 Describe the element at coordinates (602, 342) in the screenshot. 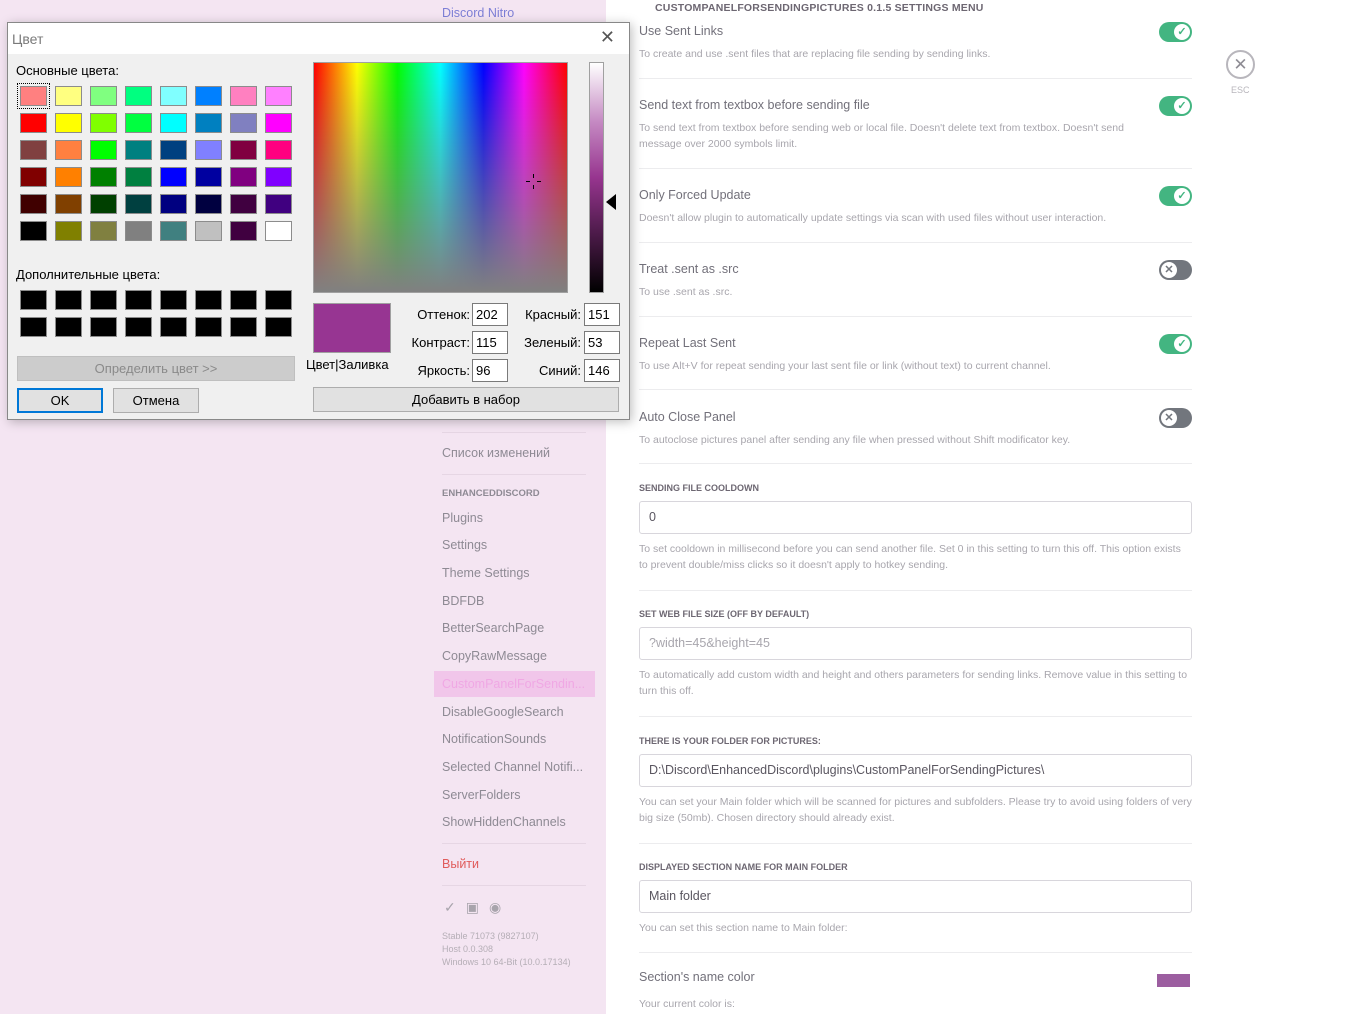

I see `green-input: 53` at that location.